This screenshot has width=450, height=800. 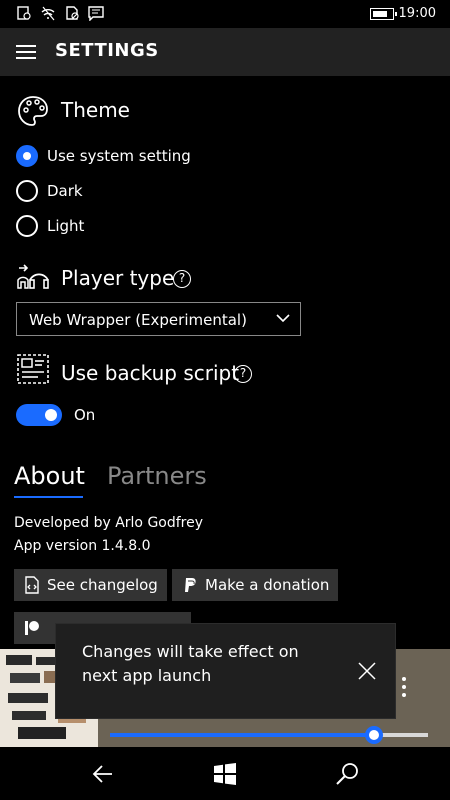 I want to click on radio-dark: Dark, so click(x=49, y=191).